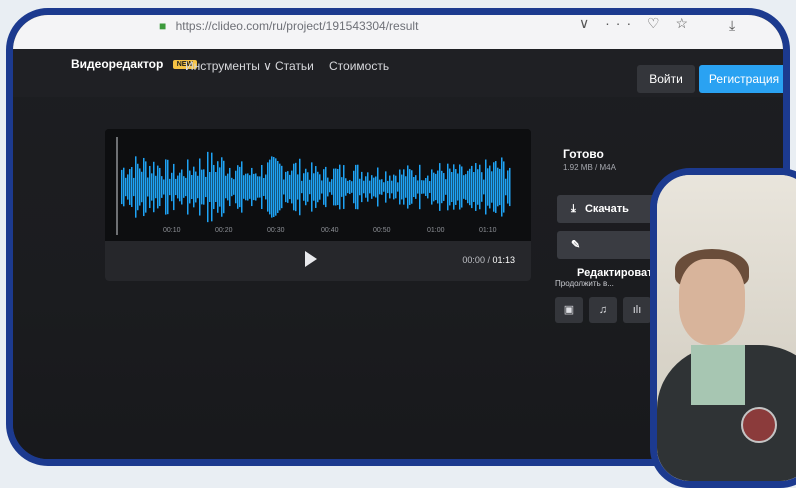  Describe the element at coordinates (488, 260) in the screenshot. I see `time-readout: 00:00 / 01:13` at that location.